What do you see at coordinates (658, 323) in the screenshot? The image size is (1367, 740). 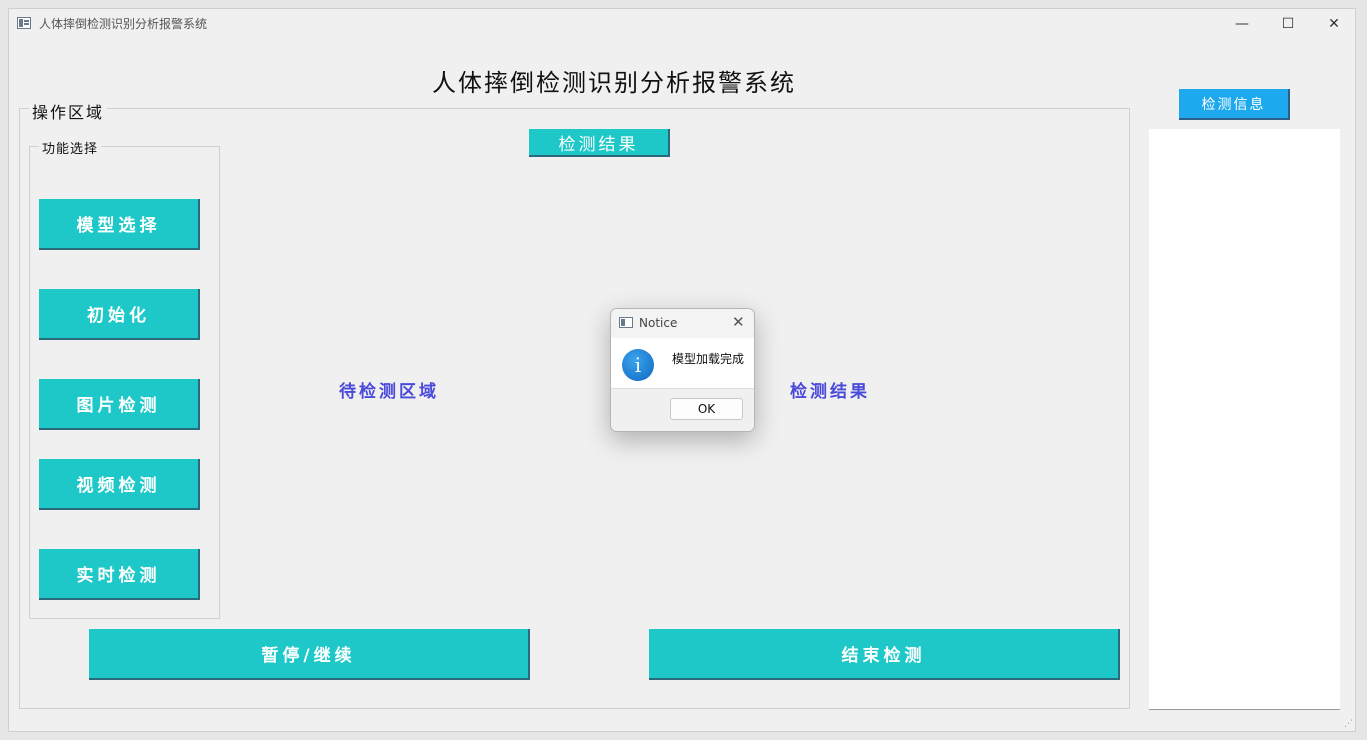 I see `dialog-title: Notice` at bounding box center [658, 323].